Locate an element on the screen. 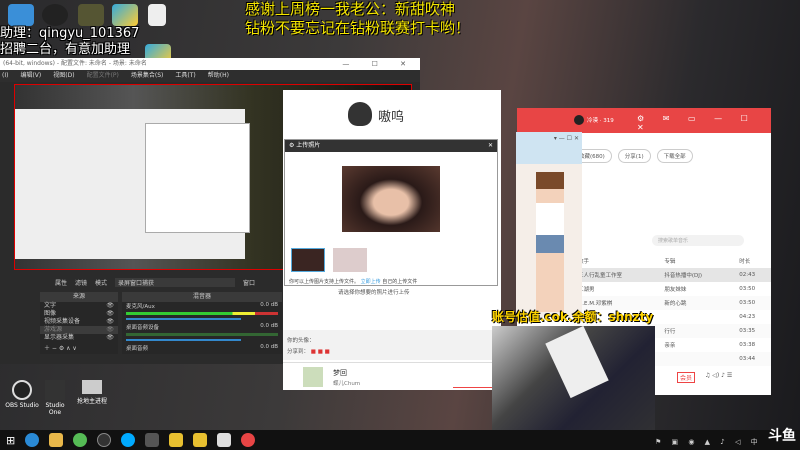 The image size is (800, 450). icon-label: 抢地主进程 is located at coordinates (91, 401).